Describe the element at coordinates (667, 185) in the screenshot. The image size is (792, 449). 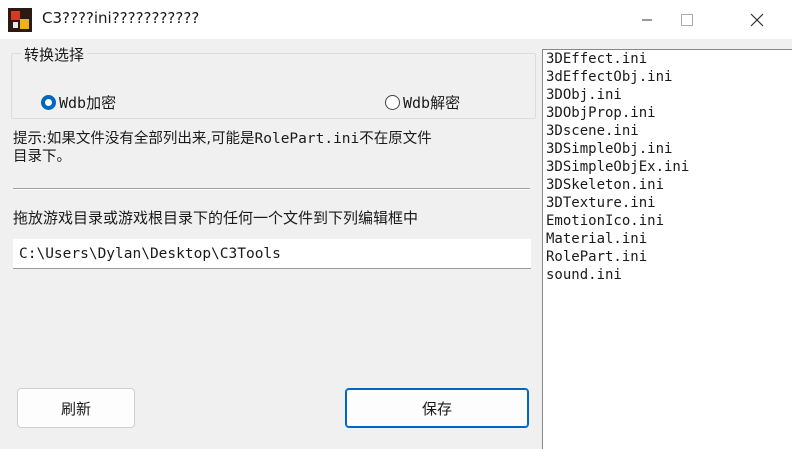
I see `list-item: 3DSkeleton.ini` at that location.